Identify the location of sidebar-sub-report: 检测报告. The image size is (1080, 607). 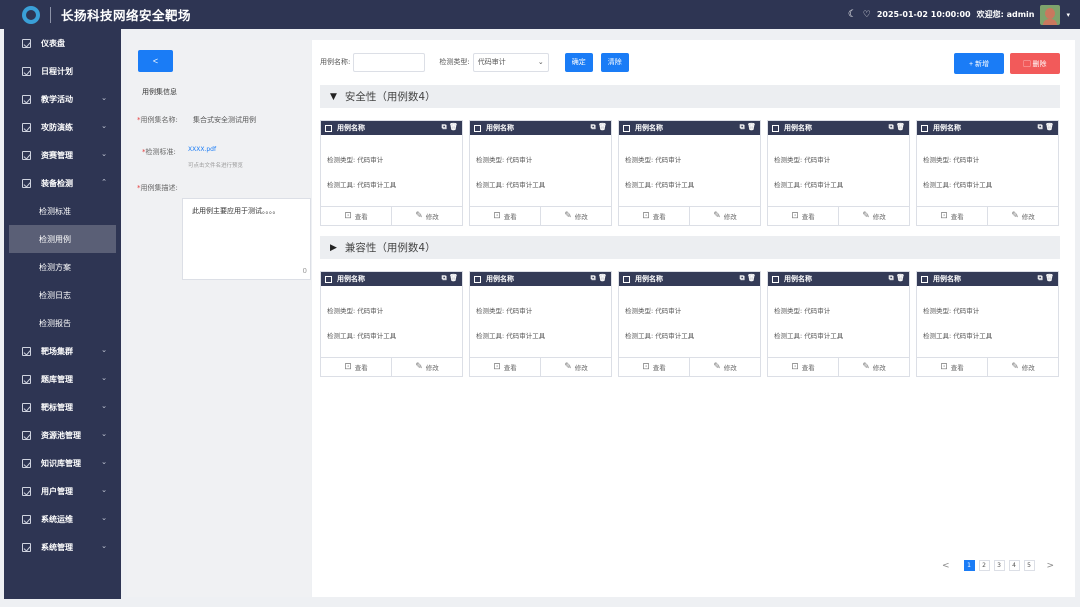
(62, 323).